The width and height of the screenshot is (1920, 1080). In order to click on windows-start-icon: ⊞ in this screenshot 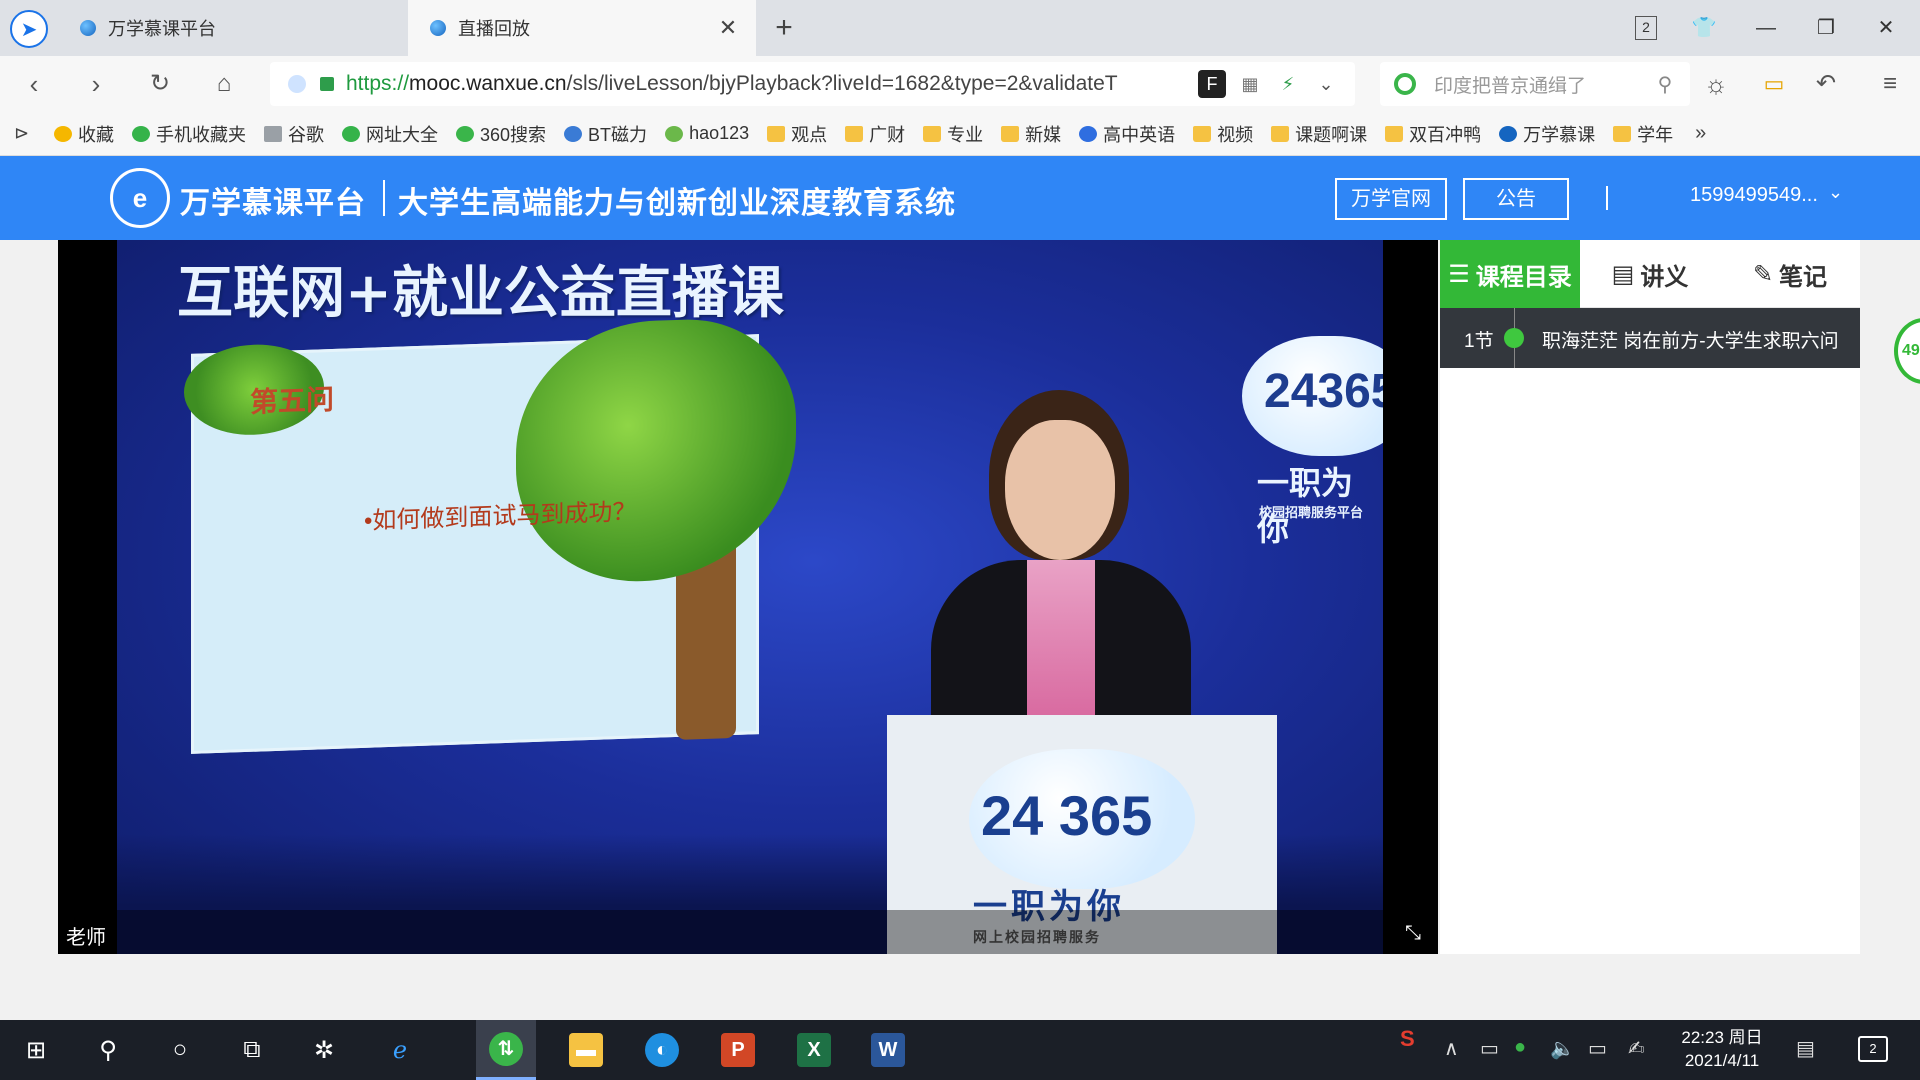, I will do `click(36, 1050)`.